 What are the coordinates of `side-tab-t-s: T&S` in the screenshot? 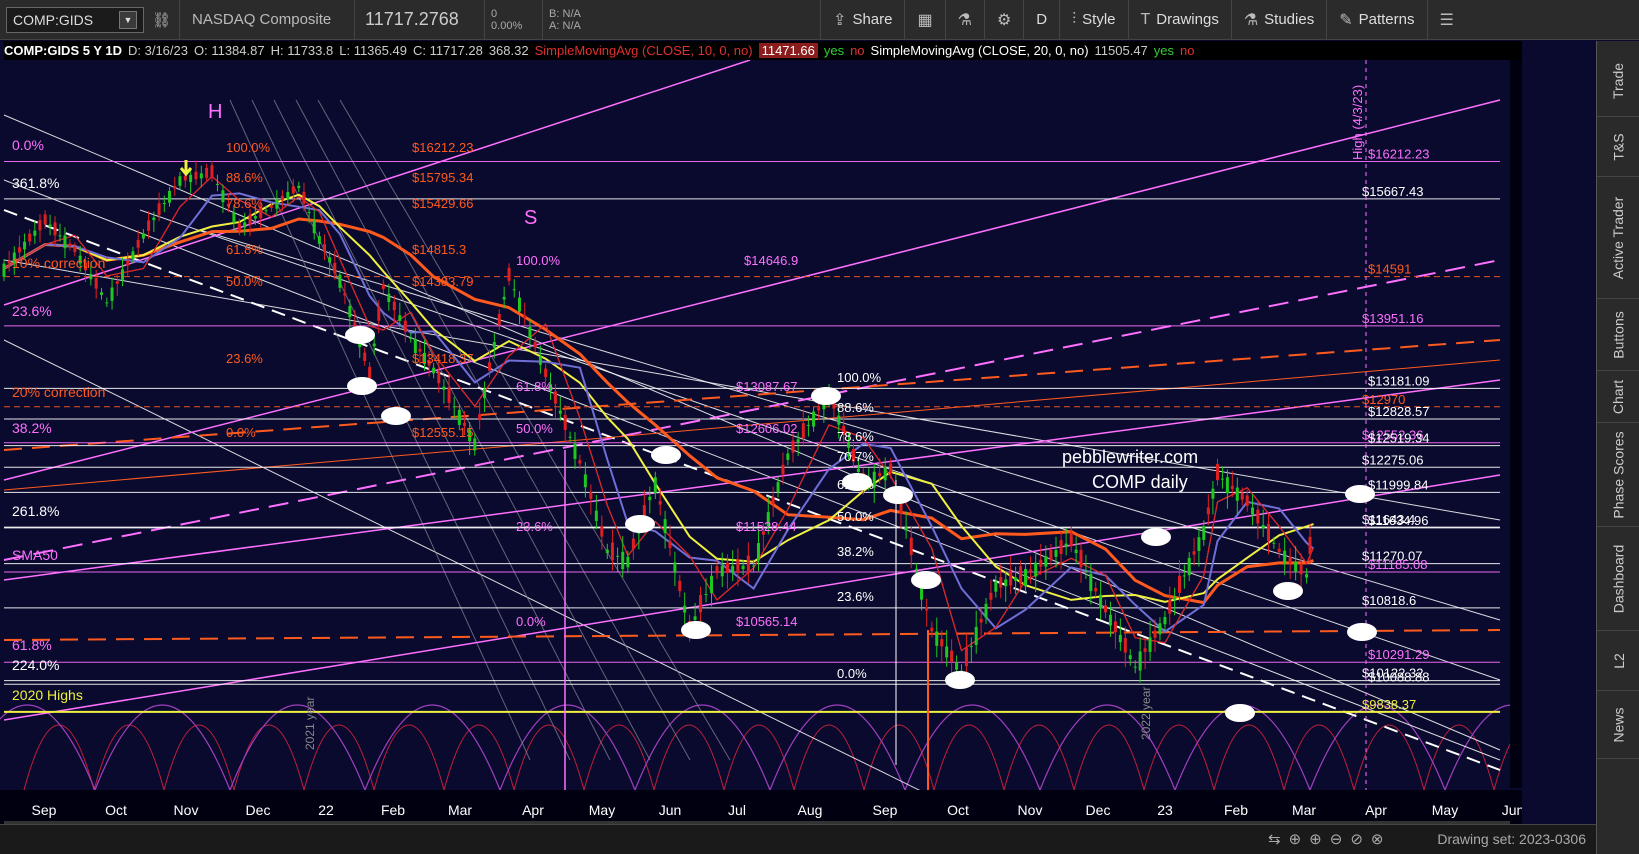 It's located at (1618, 147).